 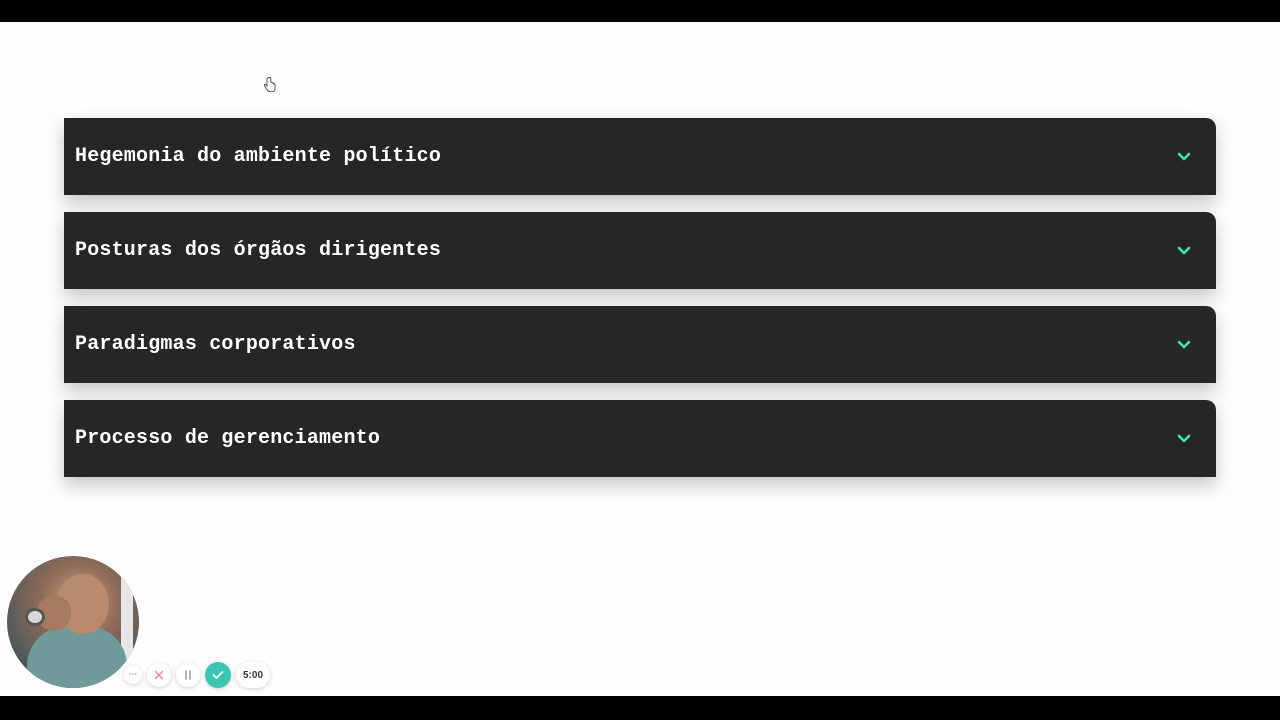 I want to click on recording-controls: ··· 5:00, so click(x=197, y=675).